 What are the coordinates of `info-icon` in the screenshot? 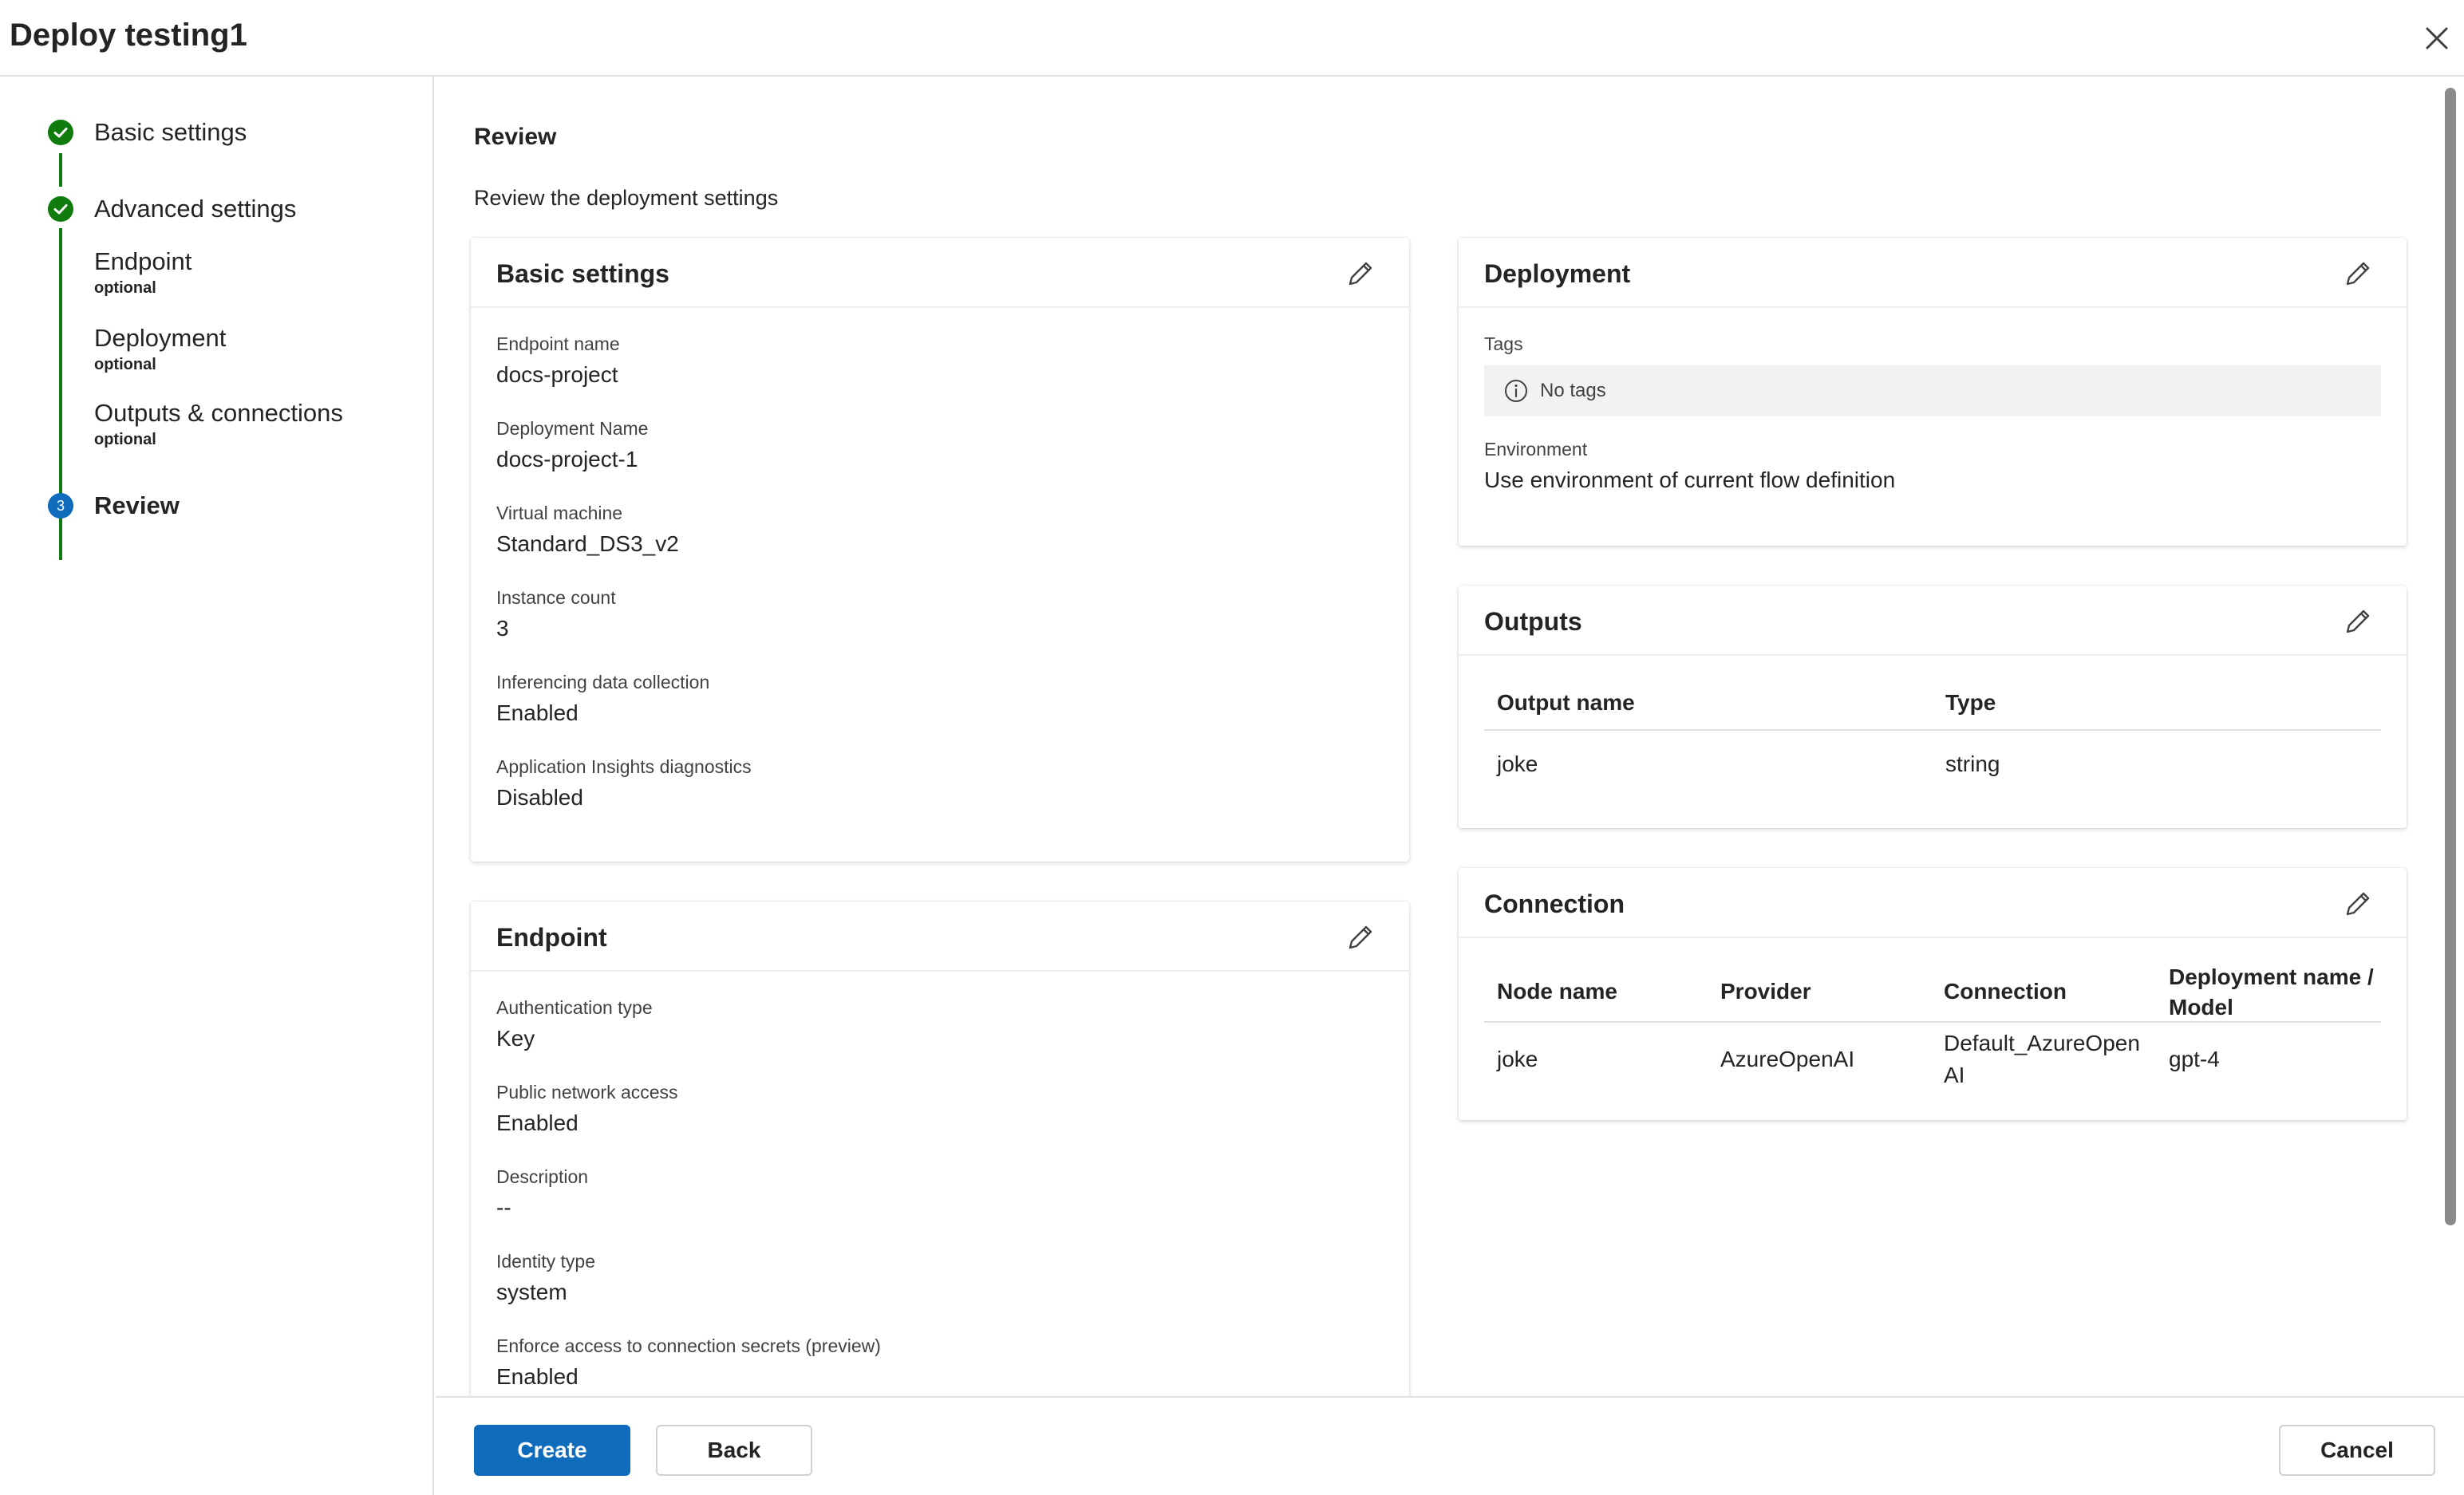 It's located at (1516, 391).